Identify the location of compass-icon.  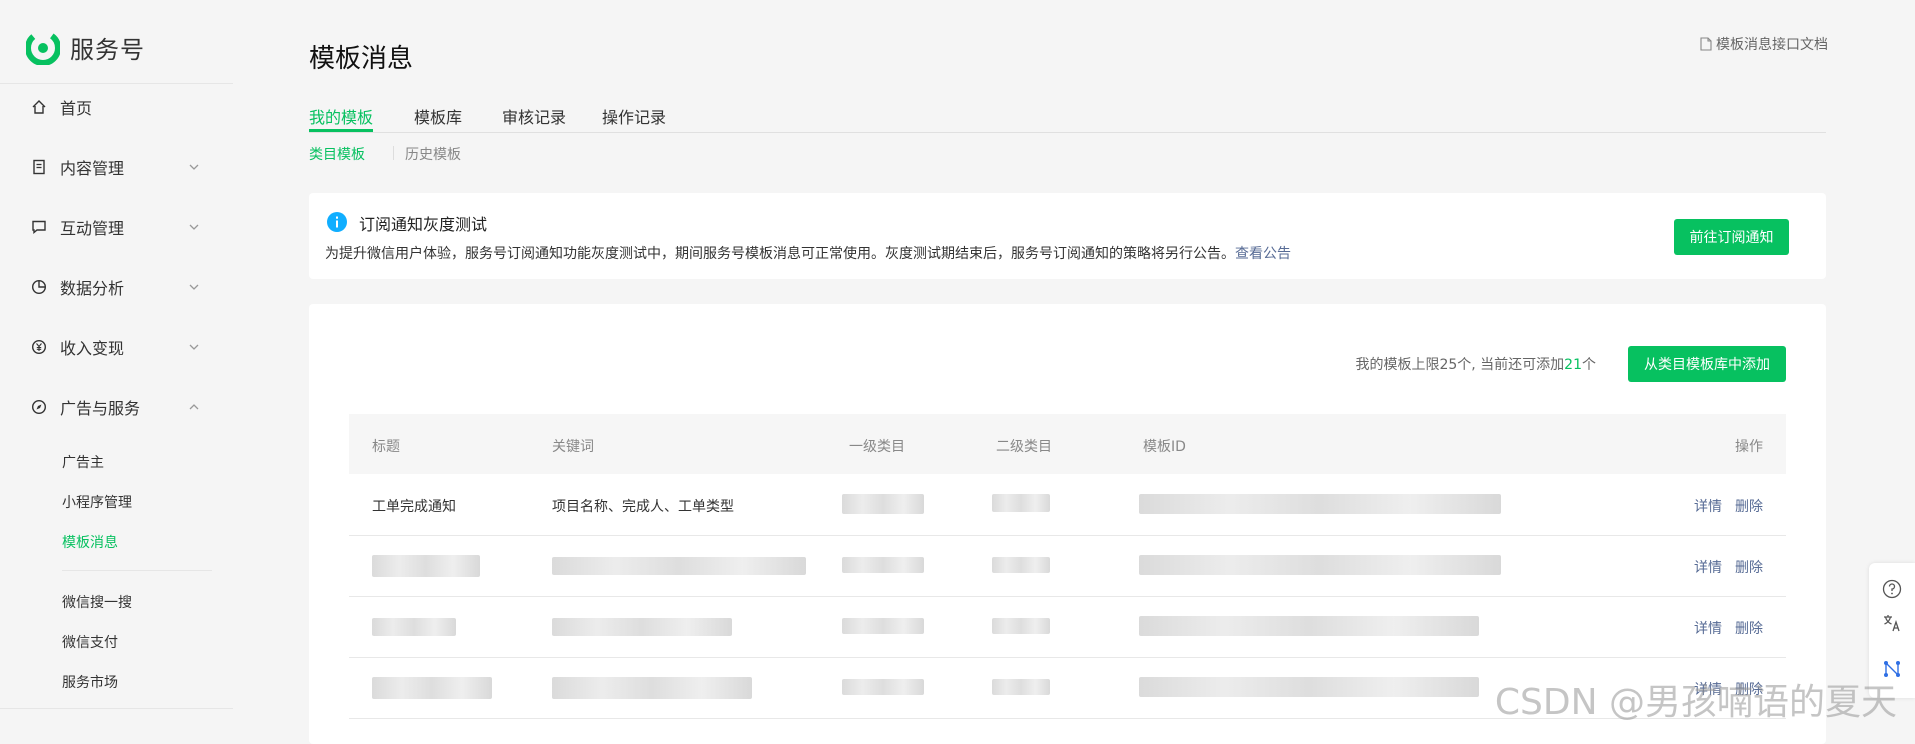
(39, 407).